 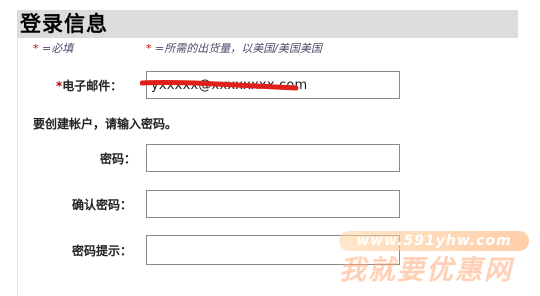 What do you see at coordinates (229, 85) in the screenshot?
I see `email-field-value: yxxxxx@xxxxxxxx.com` at bounding box center [229, 85].